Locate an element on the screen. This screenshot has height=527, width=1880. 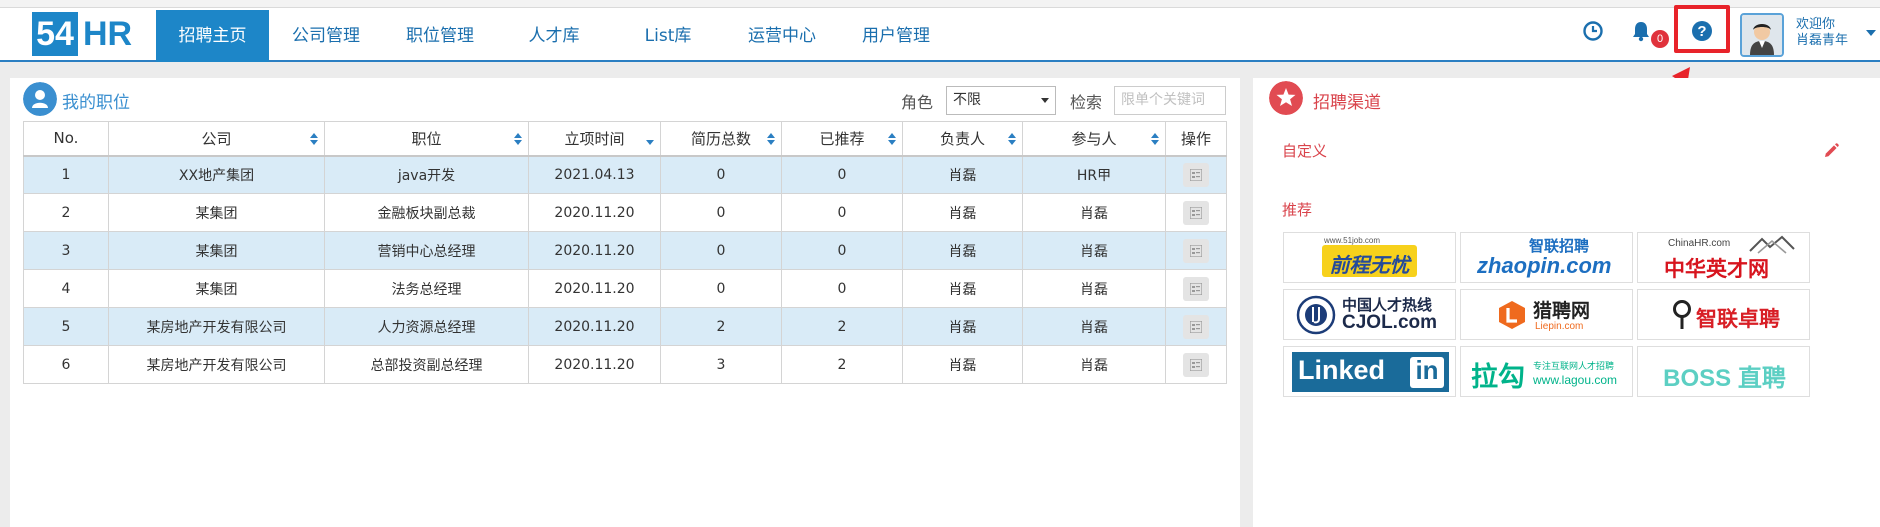
cjol-caption: CJOL.com is located at coordinates (1390, 322).